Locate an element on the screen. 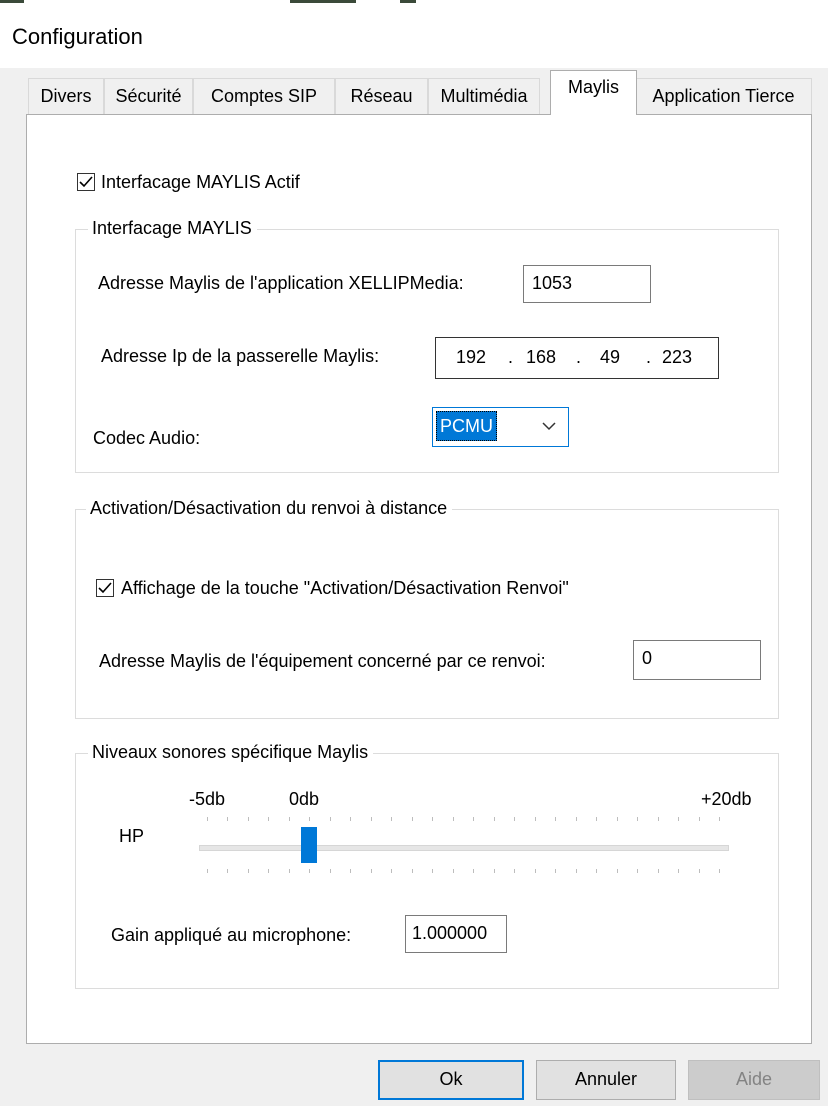  tab-divers: Divers is located at coordinates (66, 96).